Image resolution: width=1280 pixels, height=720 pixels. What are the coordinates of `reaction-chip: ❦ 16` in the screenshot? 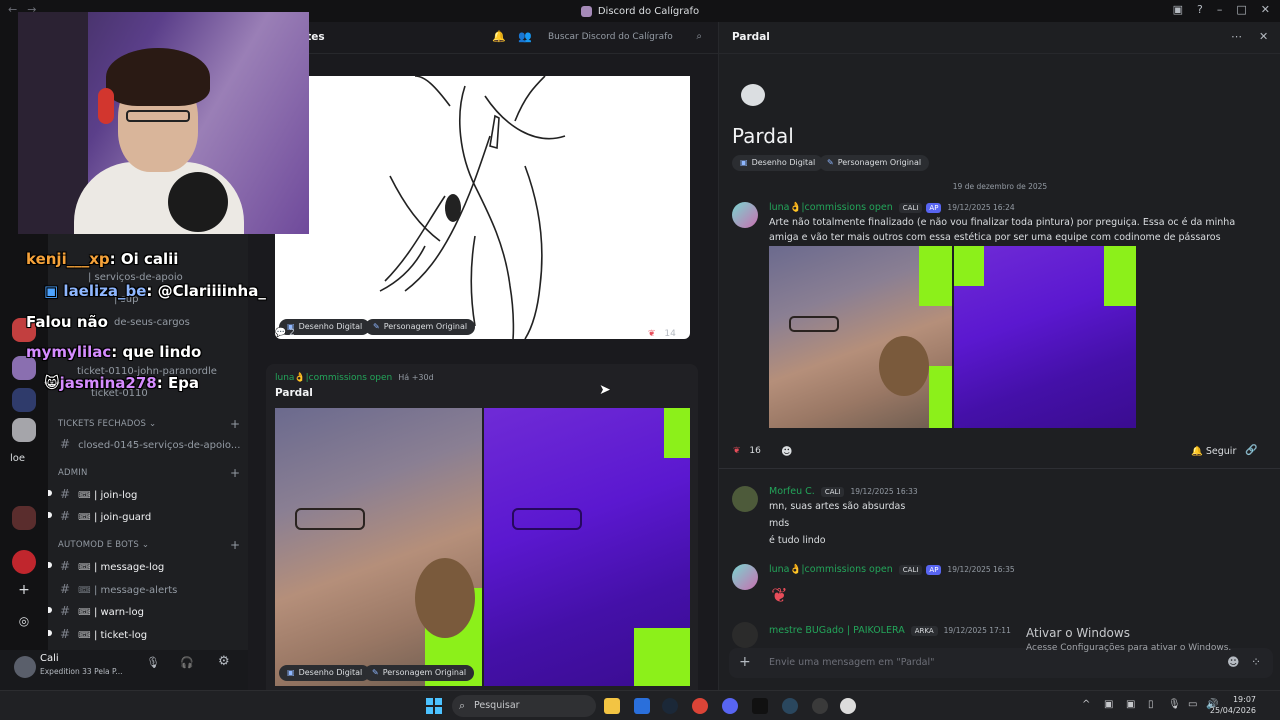 It's located at (747, 451).